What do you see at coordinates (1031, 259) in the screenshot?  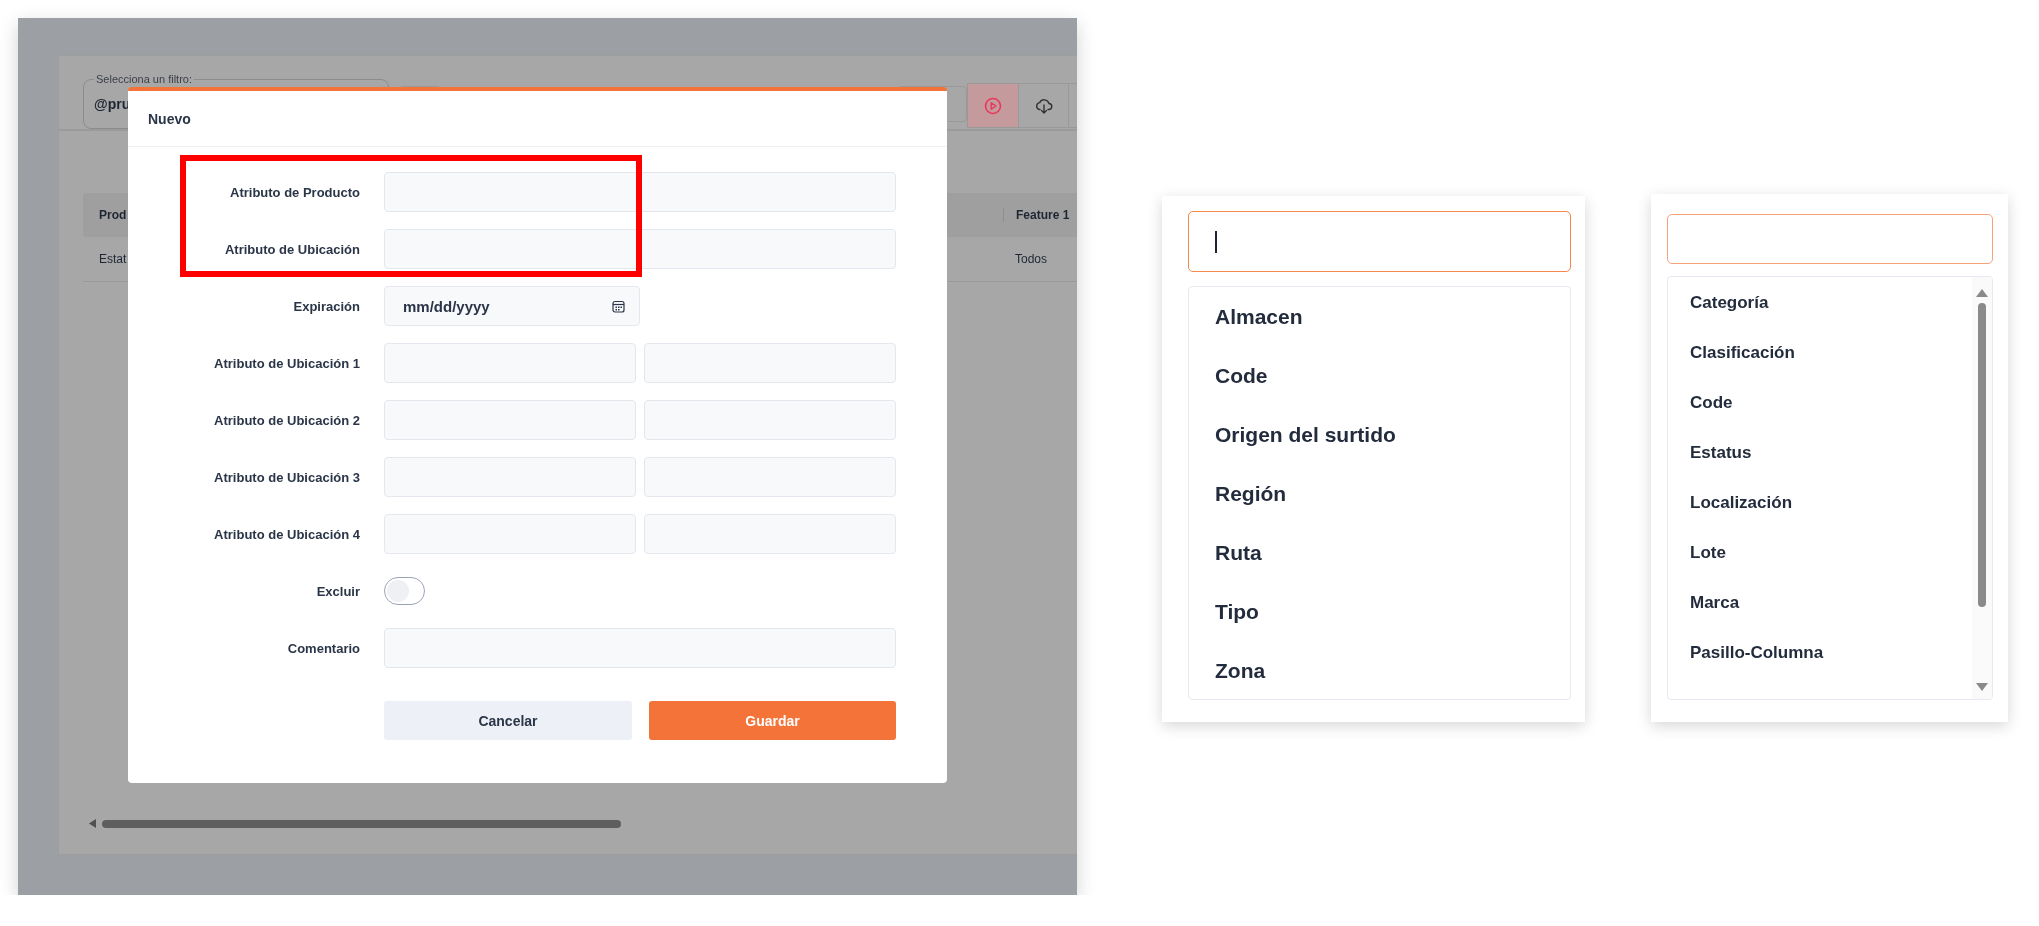 I see `table-cell-text: Todos` at bounding box center [1031, 259].